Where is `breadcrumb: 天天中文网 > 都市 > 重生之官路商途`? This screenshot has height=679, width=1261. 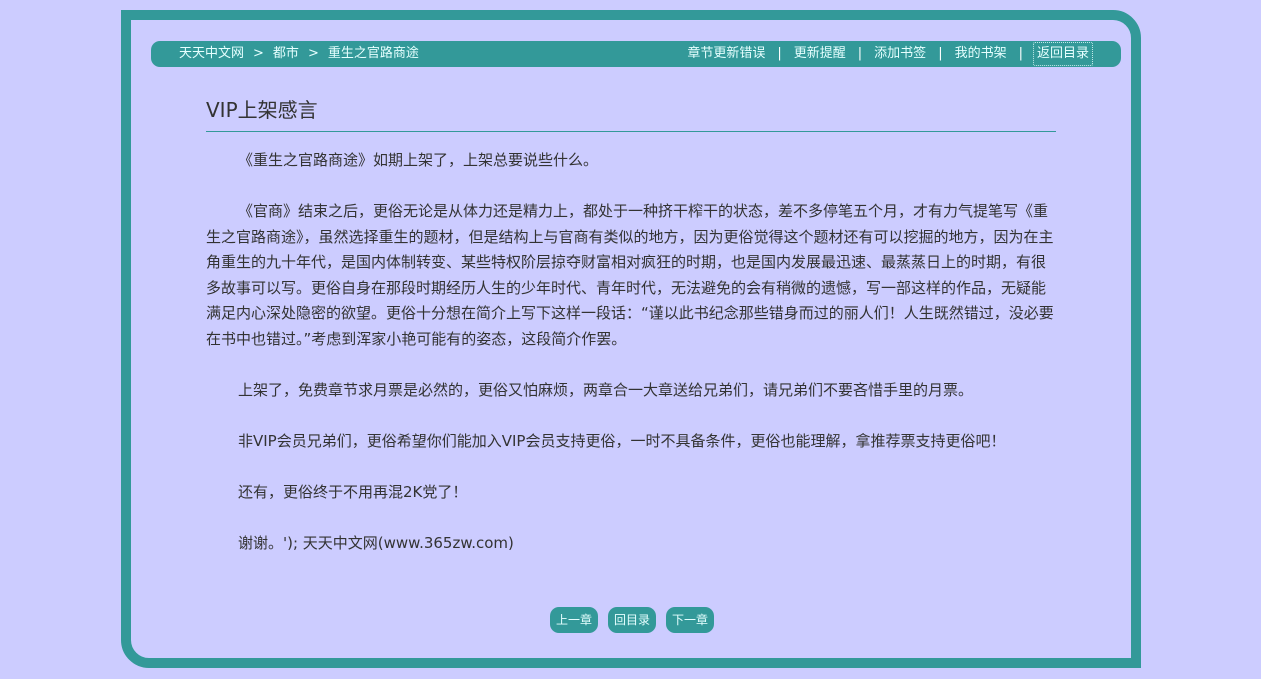 breadcrumb: 天天中文网 > 都市 > 重生之官路商途 is located at coordinates (299, 54).